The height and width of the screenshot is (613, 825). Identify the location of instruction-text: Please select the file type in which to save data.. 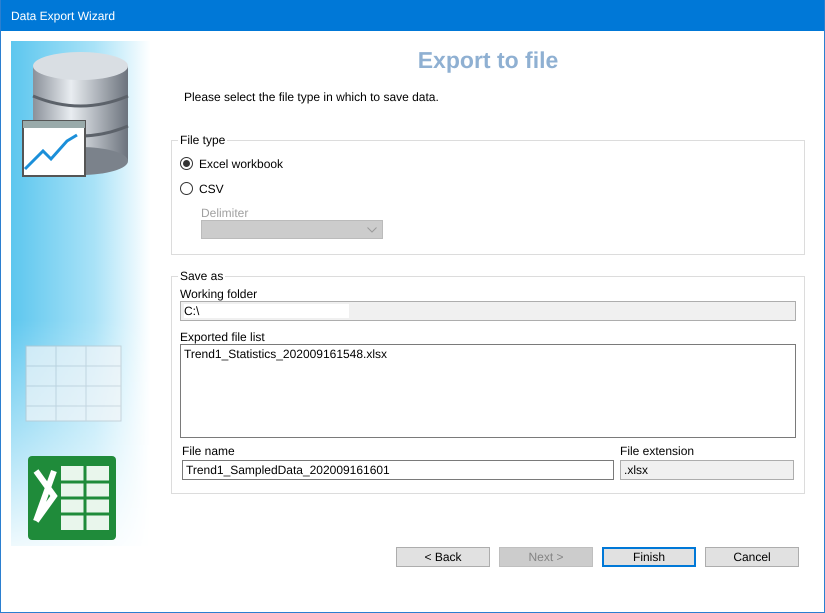
(312, 97).